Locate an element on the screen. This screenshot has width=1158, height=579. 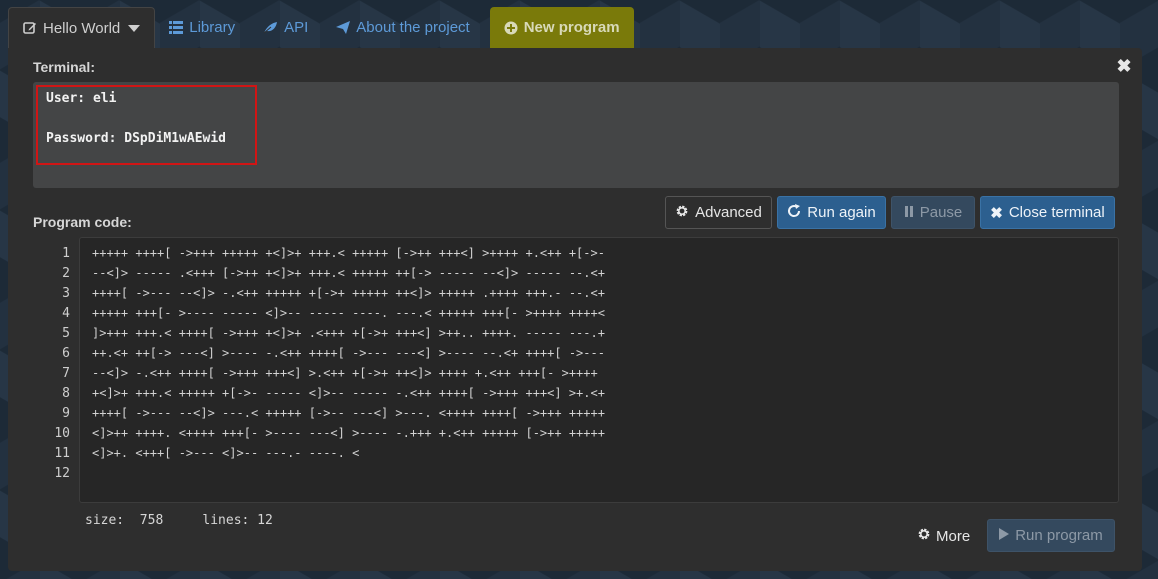
list-icon is located at coordinates (176, 27).